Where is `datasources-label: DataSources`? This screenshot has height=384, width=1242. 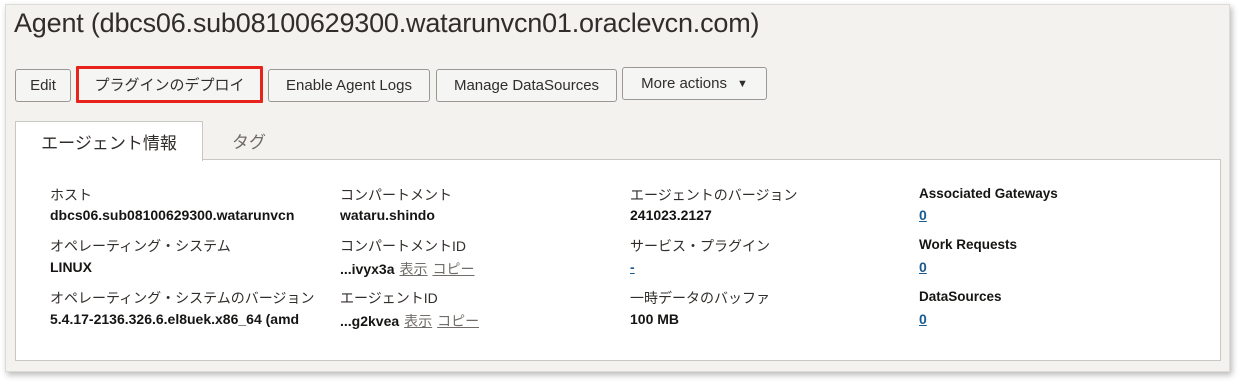
datasources-label: DataSources is located at coordinates (960, 296).